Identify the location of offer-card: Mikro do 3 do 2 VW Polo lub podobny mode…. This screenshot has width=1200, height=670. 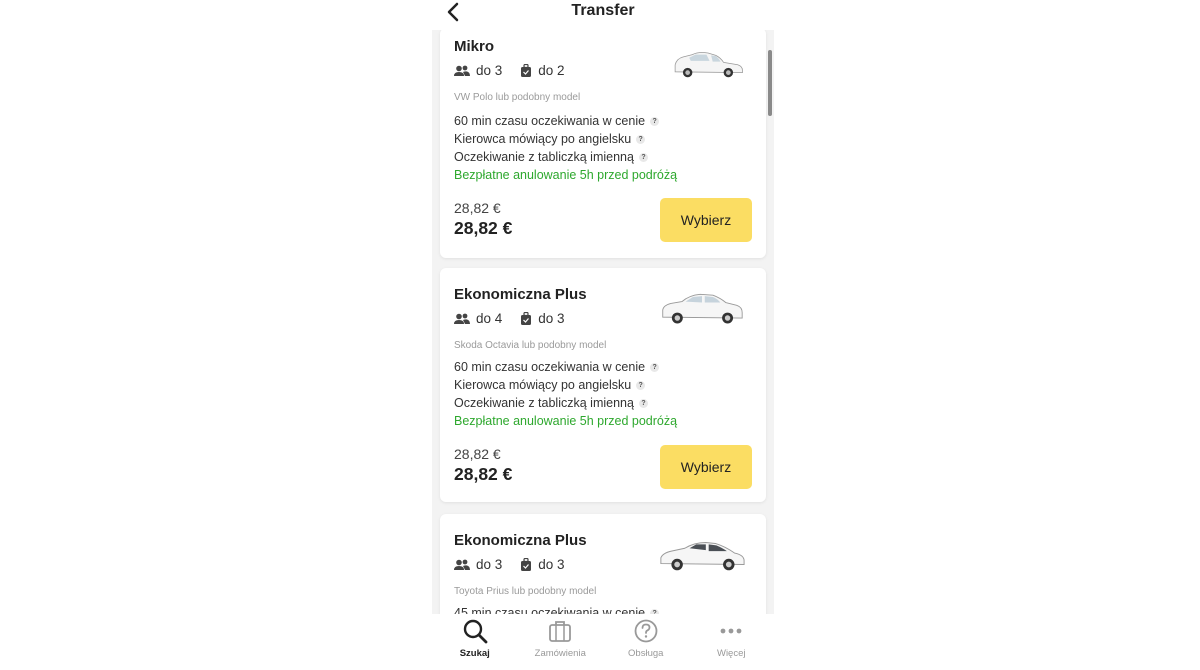
(603, 144).